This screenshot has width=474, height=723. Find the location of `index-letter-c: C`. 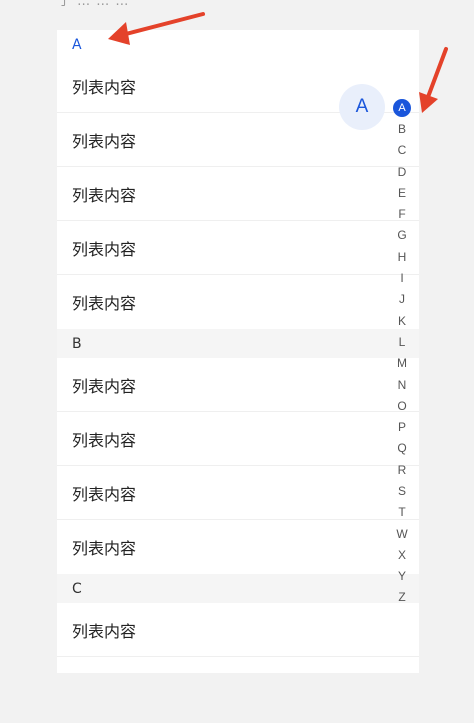

index-letter-c: C is located at coordinates (402, 150).